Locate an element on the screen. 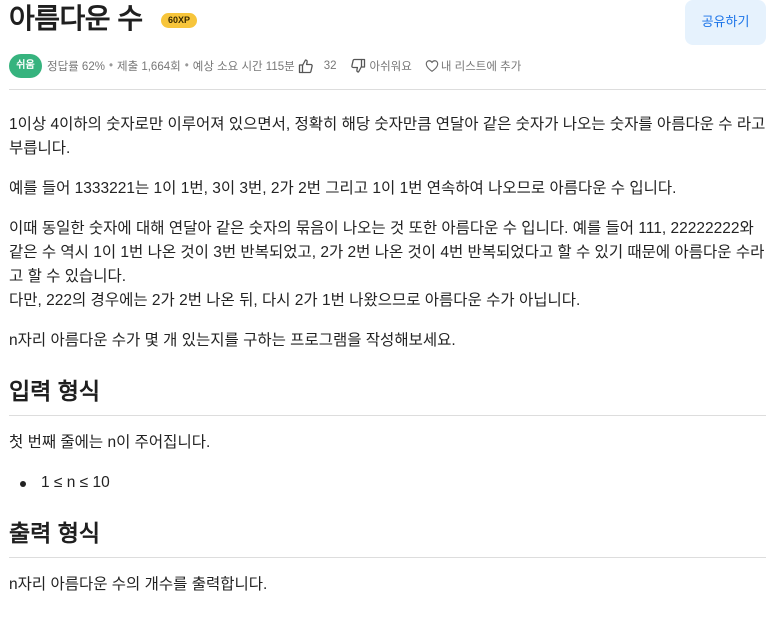  estimated-time: 예상 소요 시간 115분 is located at coordinates (243, 67).